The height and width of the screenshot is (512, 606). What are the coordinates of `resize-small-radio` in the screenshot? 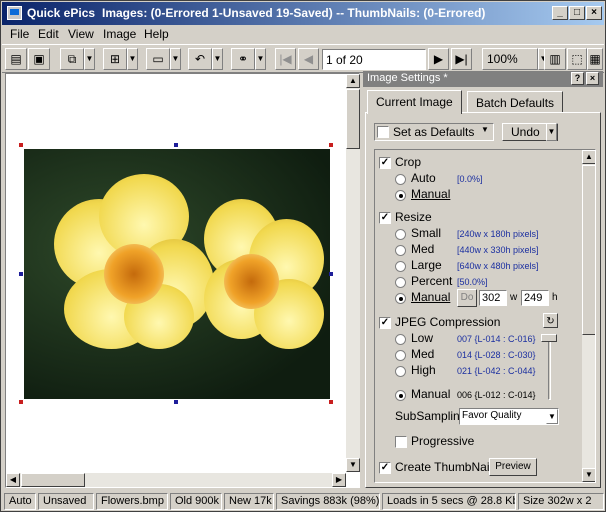 It's located at (400, 234).